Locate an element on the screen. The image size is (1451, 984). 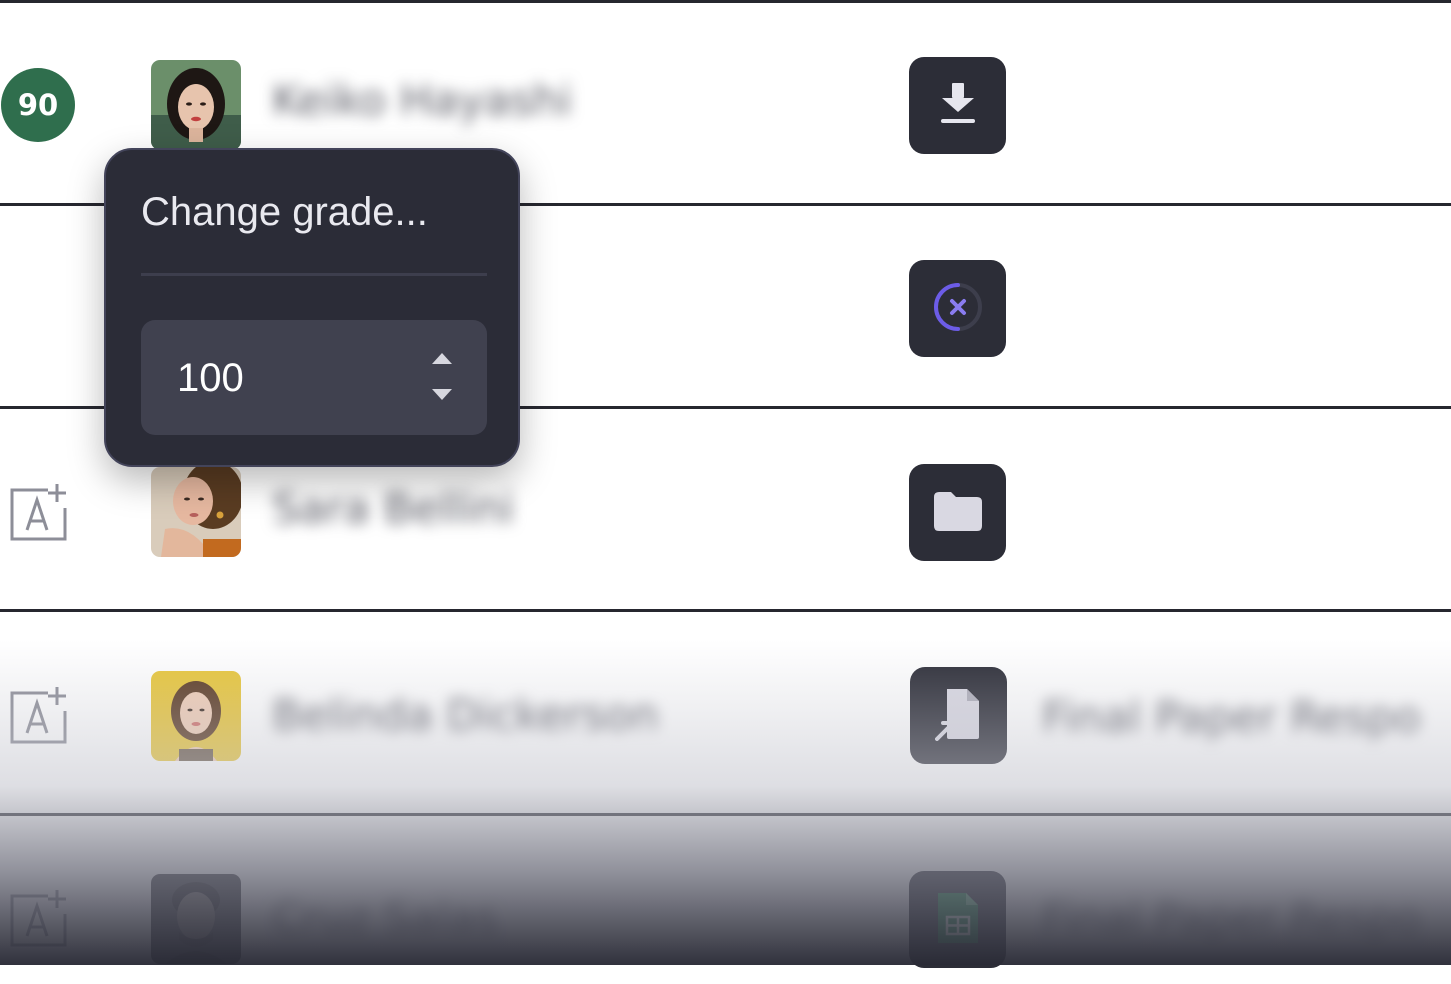
student-name: Cruz Salas is located at coordinates (385, 919).